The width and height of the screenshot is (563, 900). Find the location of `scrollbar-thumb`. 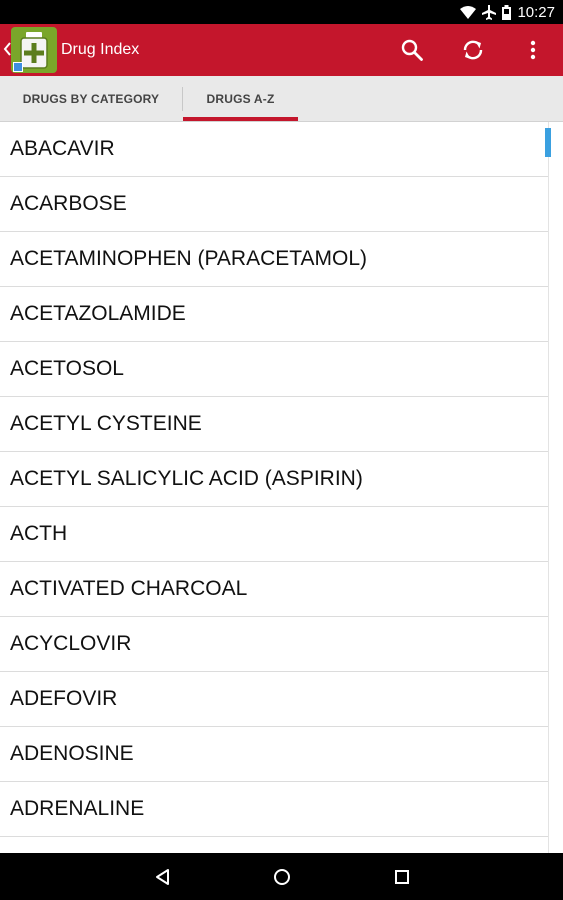

scrollbar-thumb is located at coordinates (548, 142).